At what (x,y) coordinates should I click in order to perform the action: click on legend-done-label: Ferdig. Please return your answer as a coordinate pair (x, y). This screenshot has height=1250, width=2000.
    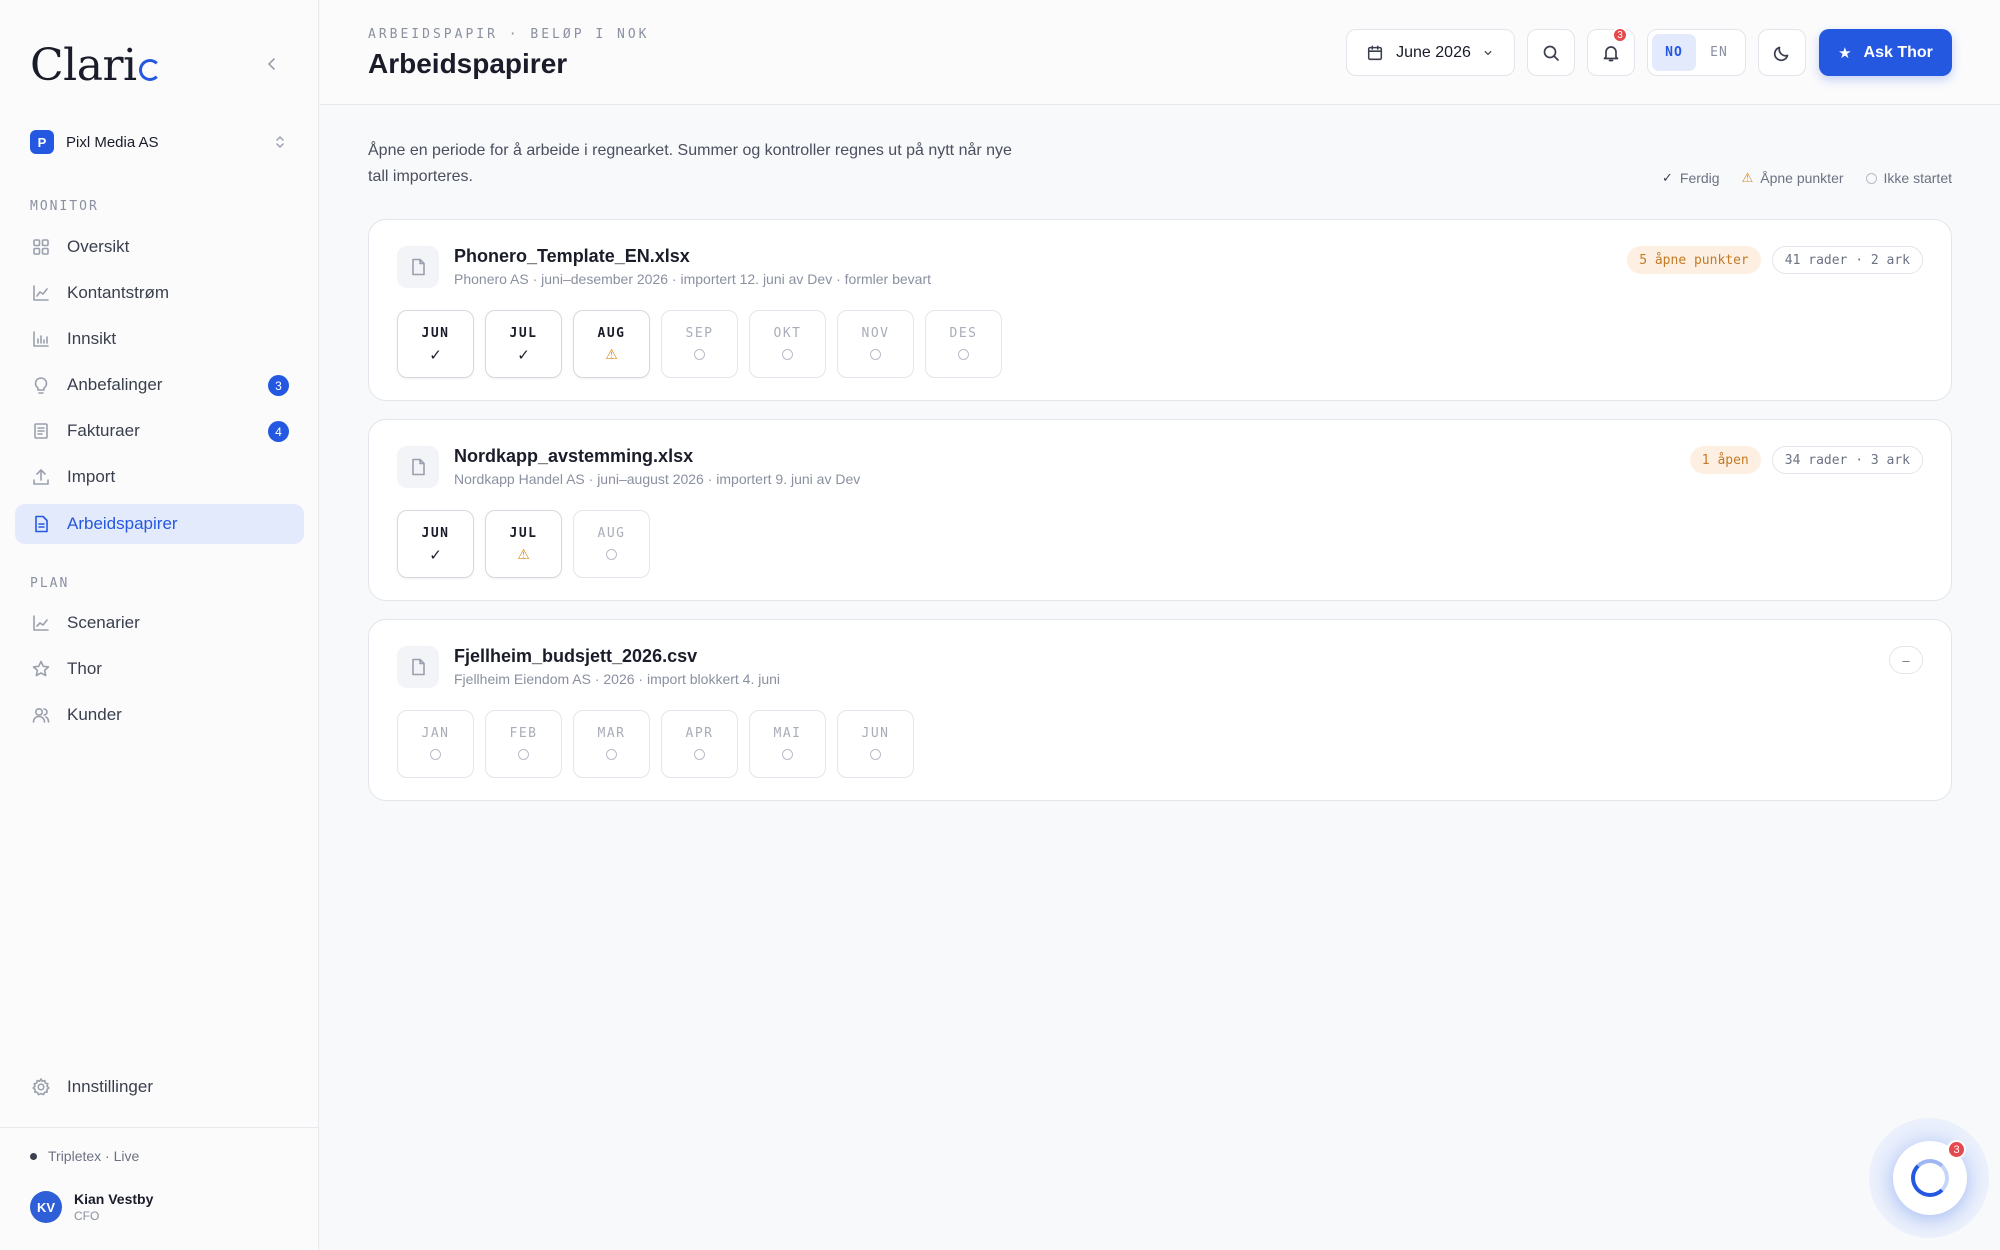
    Looking at the image, I should click on (1699, 178).